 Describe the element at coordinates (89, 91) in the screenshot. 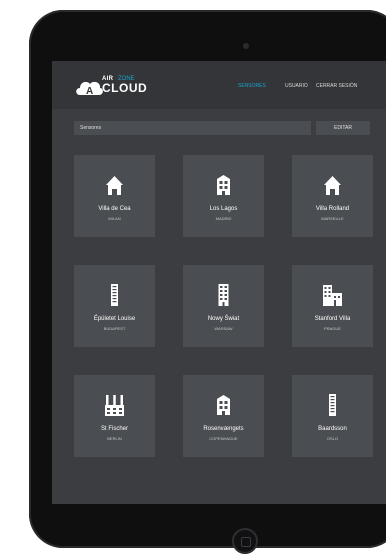

I see `svg-text: A` at that location.